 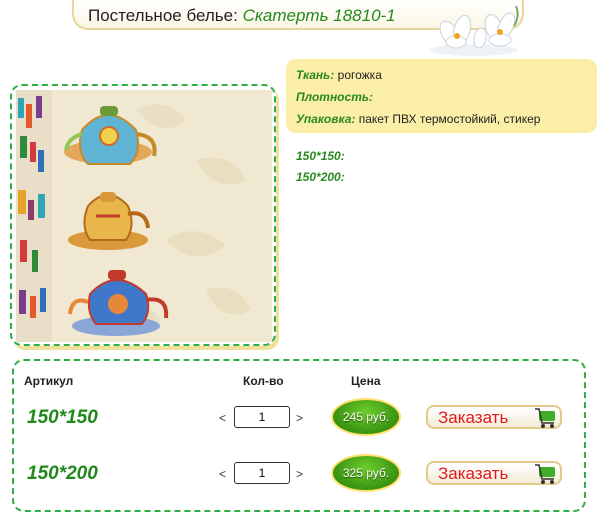 What do you see at coordinates (366, 417) in the screenshot?
I see `price-badge: 245 руб.` at bounding box center [366, 417].